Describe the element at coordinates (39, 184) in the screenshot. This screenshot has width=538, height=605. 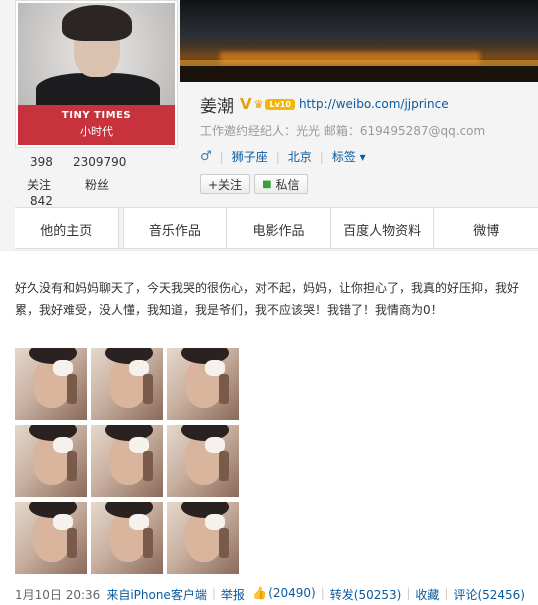
I see `following-label: 关注` at that location.